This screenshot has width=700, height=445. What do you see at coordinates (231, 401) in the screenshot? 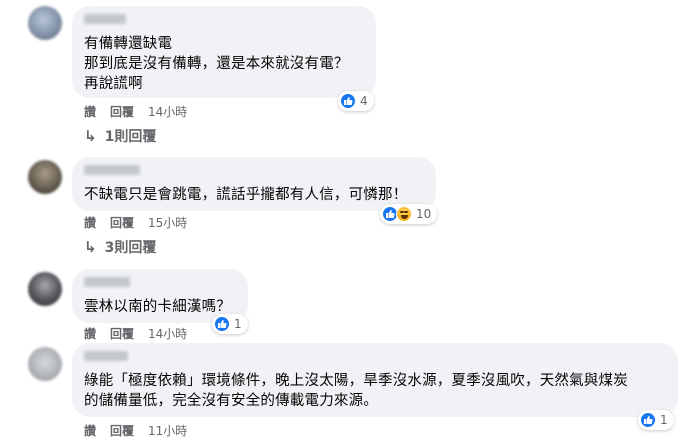
I see `comment-text-line: 的儲備量低，完全沒有安全的傳載電力來源。` at bounding box center [231, 401].